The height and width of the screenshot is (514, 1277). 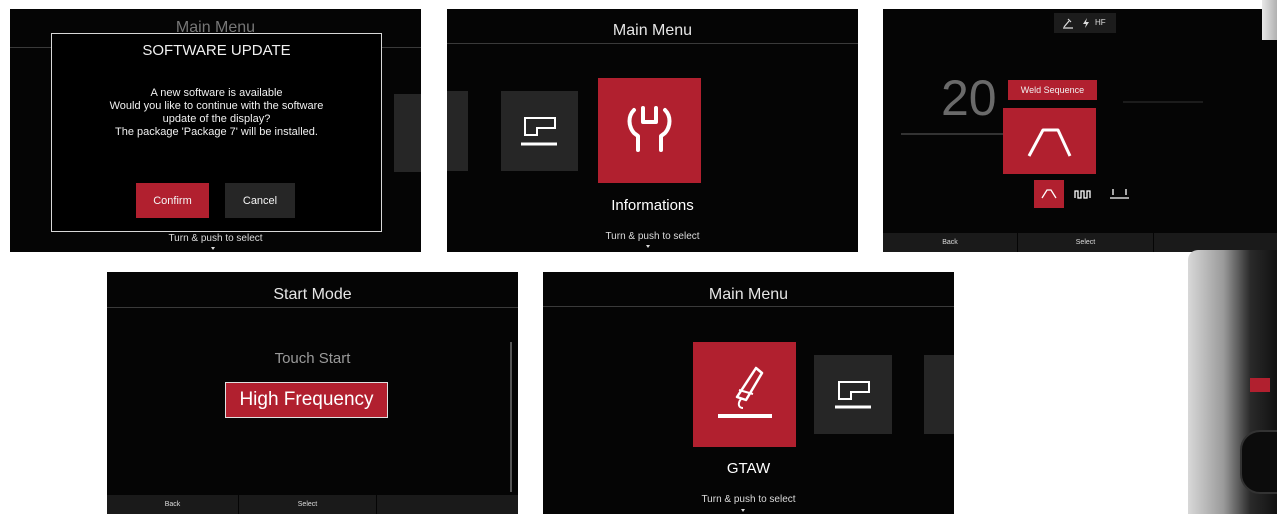 I want to click on secondary-value-dash, so click(x=1163, y=102).